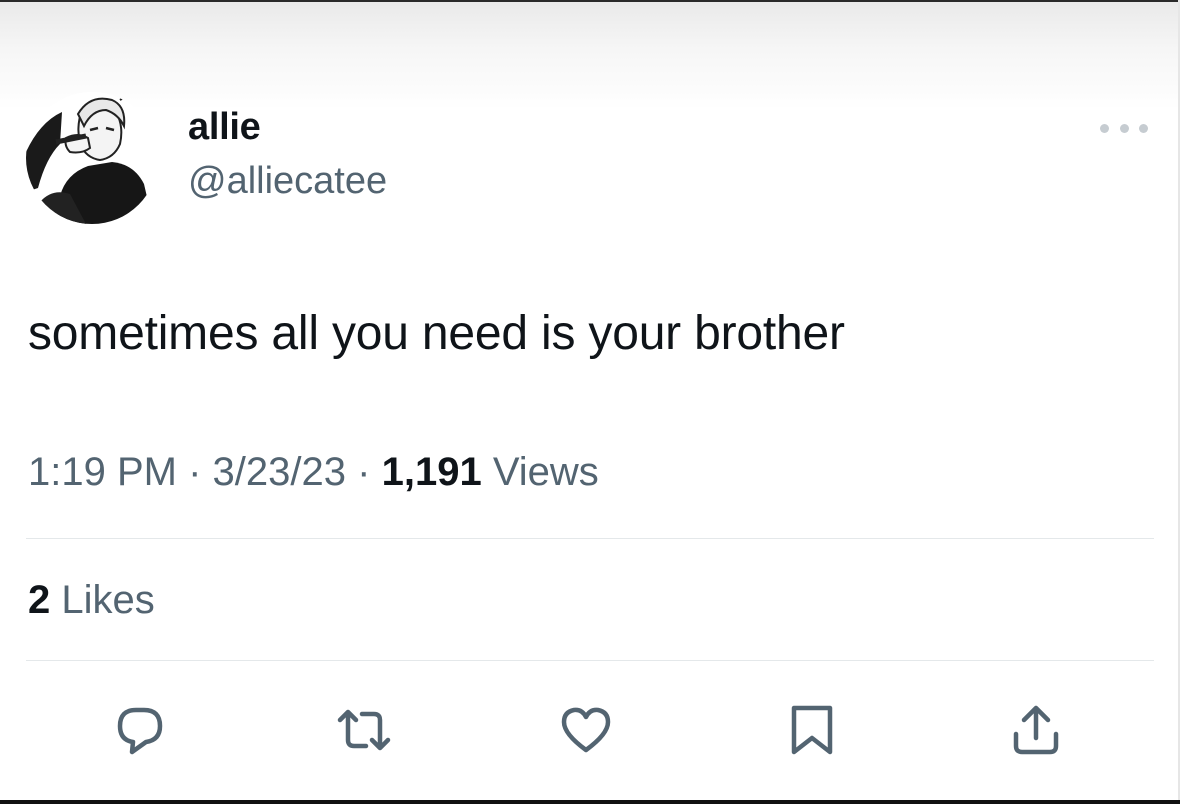 Image resolution: width=1180 pixels, height=804 pixels. What do you see at coordinates (590, 802) in the screenshot?
I see `frame-bottom-border` at bounding box center [590, 802].